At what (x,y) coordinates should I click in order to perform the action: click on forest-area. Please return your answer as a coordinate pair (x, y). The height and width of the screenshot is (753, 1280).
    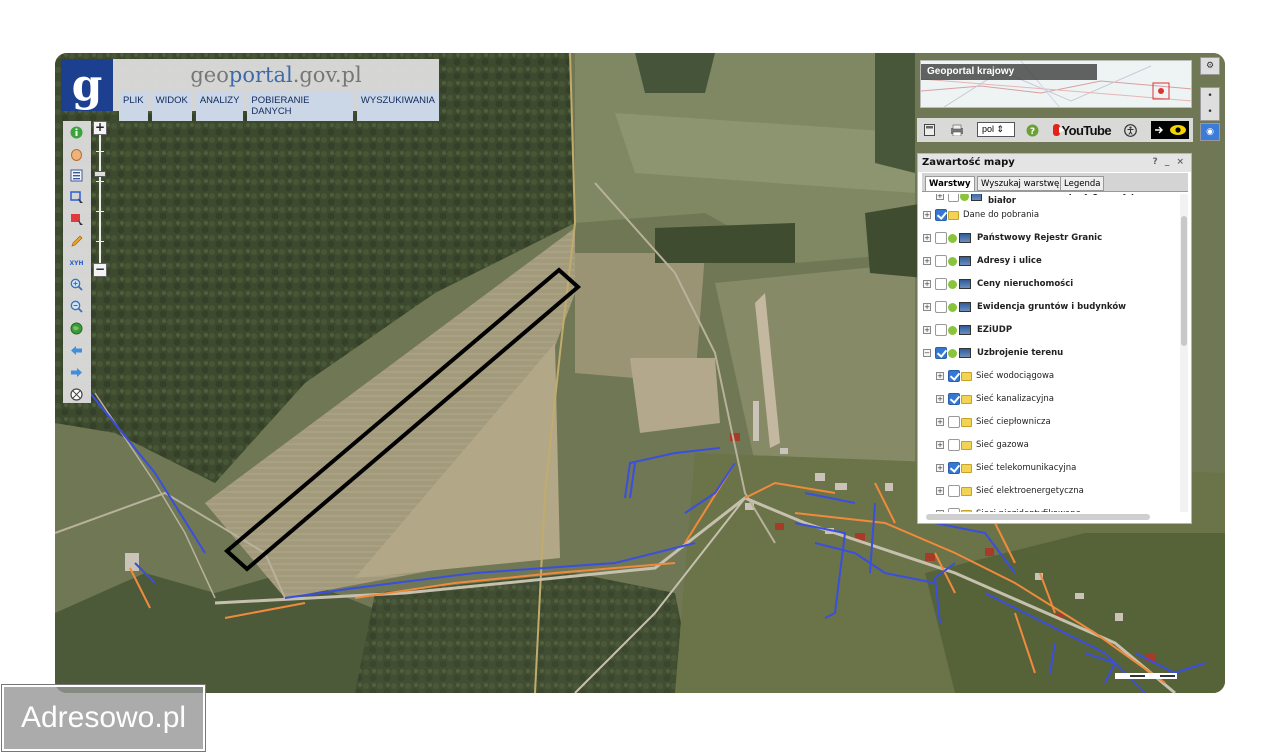
    Looking at the image, I should click on (725, 243).